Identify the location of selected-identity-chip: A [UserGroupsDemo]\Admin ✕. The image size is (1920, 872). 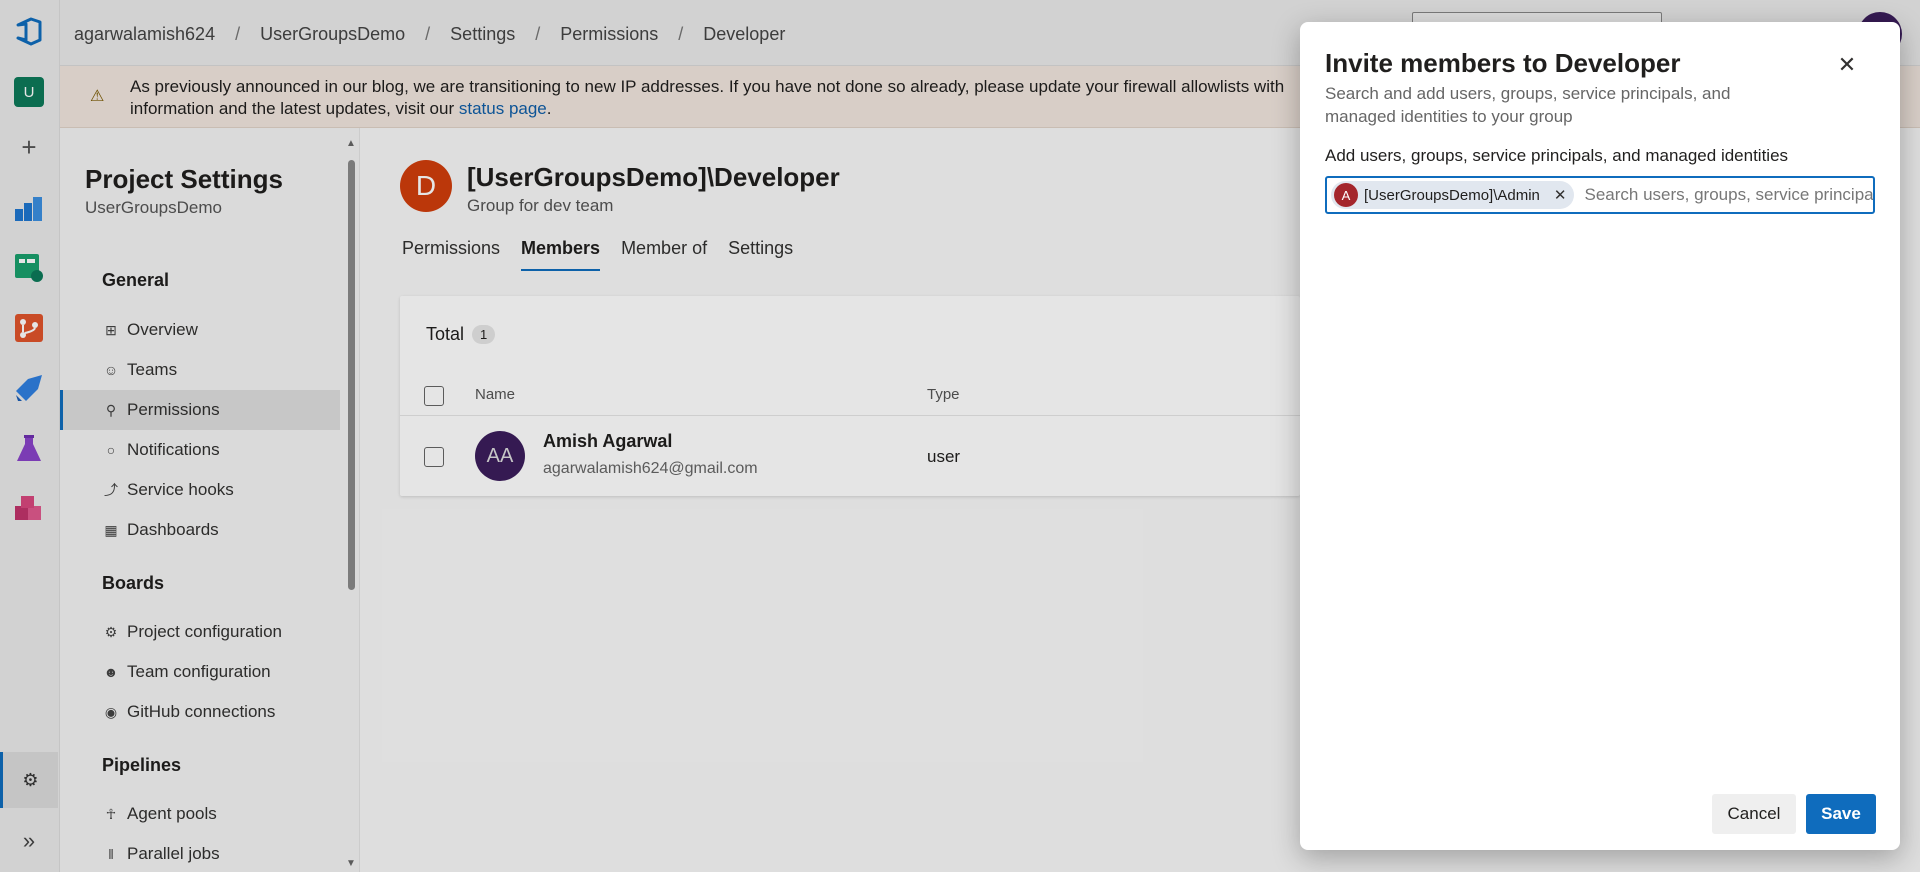
(1453, 195).